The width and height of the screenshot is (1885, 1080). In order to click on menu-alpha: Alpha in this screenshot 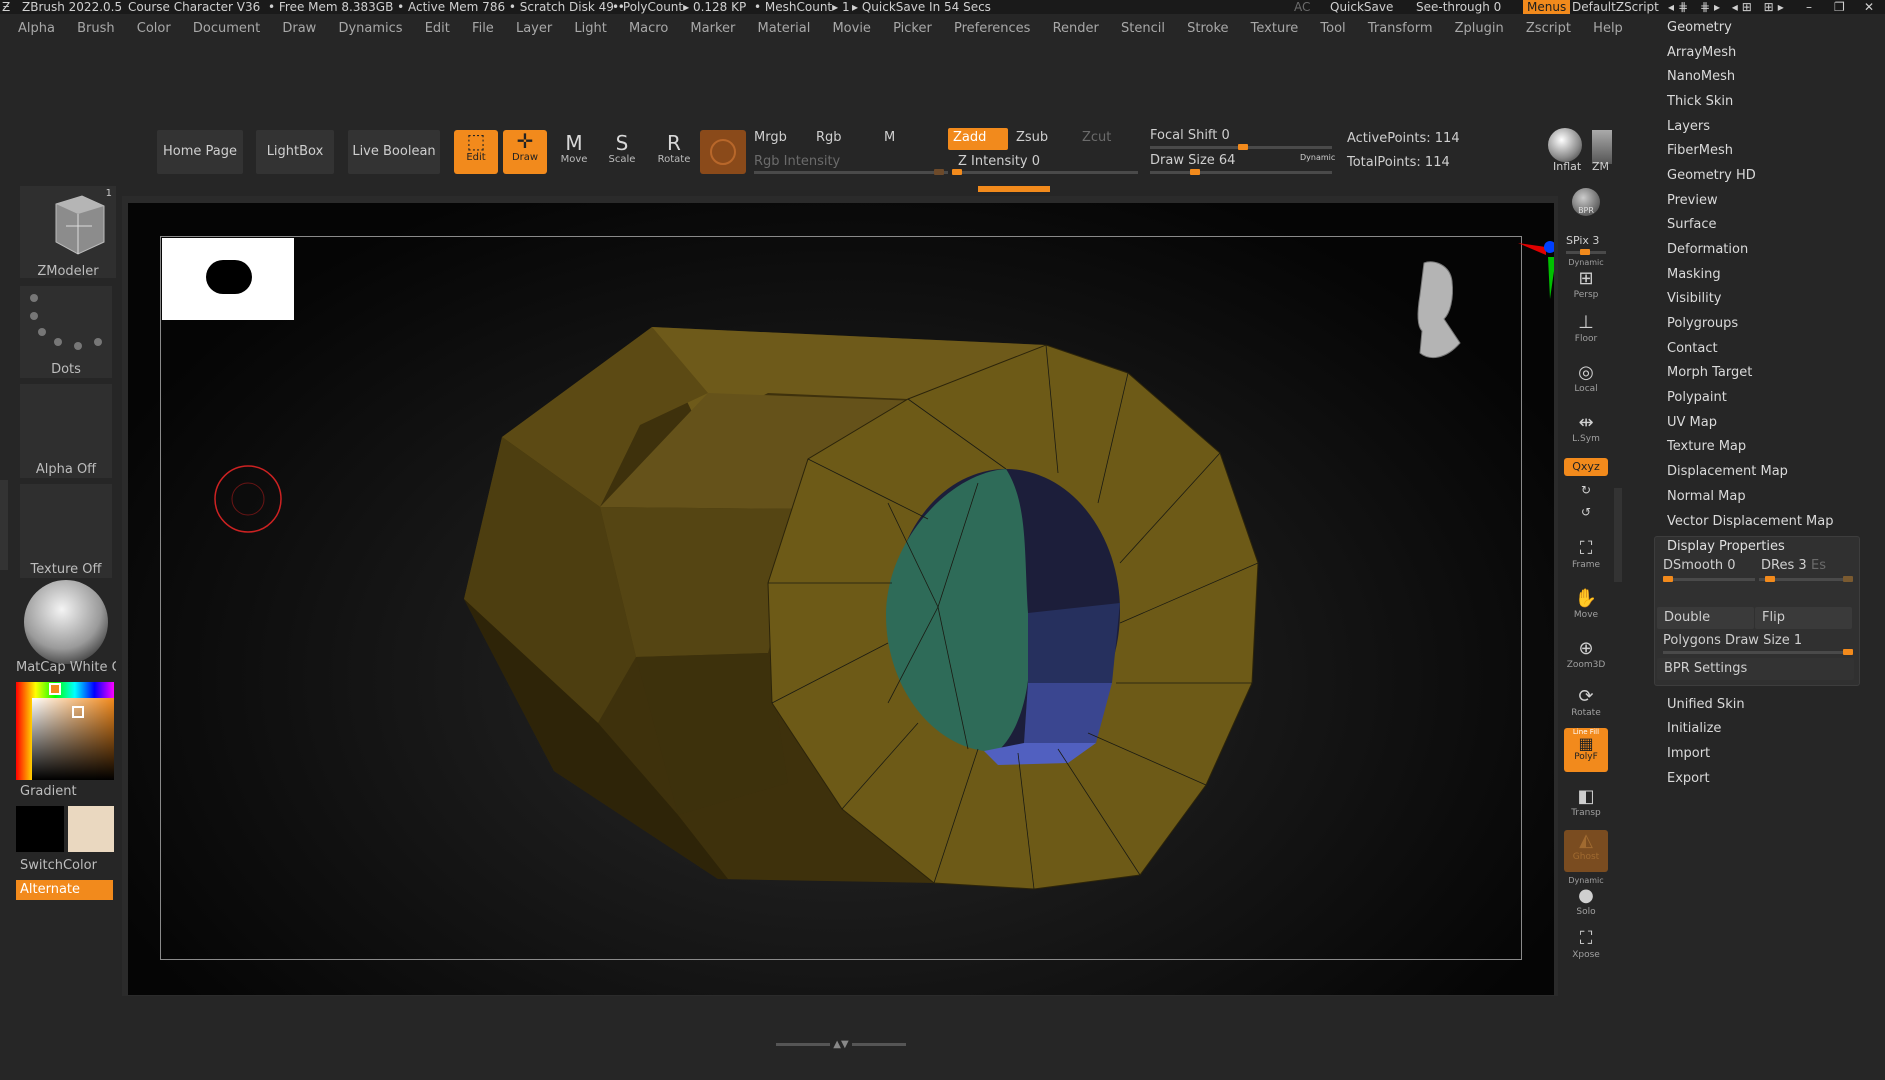, I will do `click(36, 29)`.